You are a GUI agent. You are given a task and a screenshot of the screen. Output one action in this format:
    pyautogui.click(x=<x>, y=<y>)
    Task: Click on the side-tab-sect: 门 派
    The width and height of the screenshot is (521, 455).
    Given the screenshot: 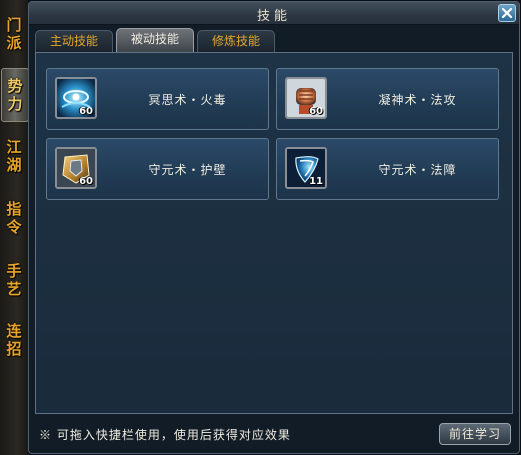 What is the action you would take?
    pyautogui.click(x=14, y=34)
    